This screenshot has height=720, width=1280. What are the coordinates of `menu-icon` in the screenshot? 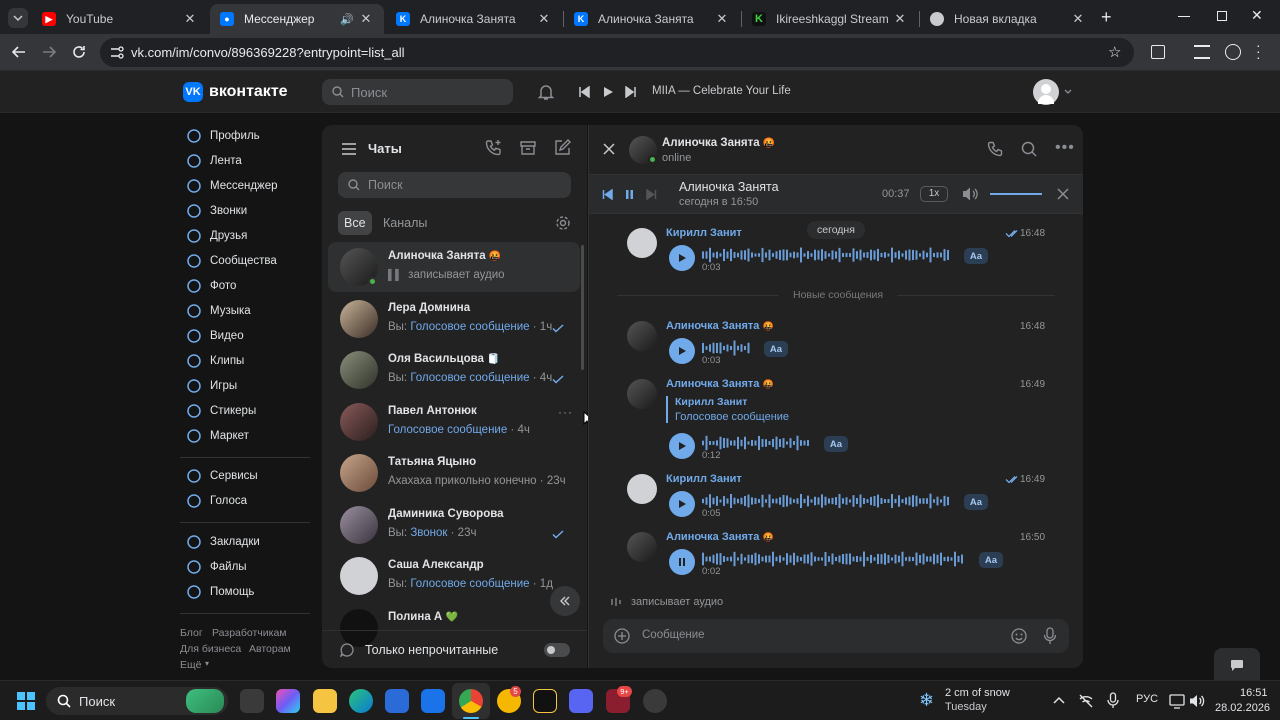 It's located at (349, 149).